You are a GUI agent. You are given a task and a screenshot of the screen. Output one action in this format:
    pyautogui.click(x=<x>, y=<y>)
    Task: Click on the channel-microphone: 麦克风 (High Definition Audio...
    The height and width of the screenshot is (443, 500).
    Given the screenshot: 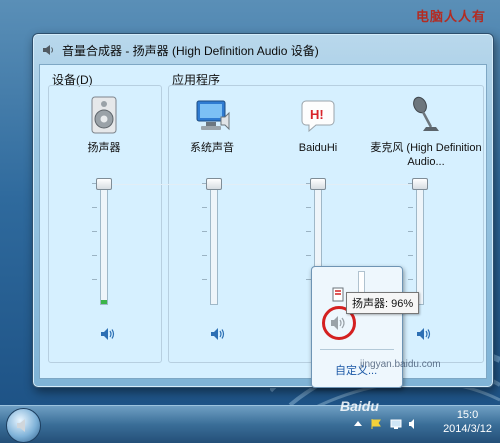 What is the action you would take?
    pyautogui.click(x=426, y=132)
    